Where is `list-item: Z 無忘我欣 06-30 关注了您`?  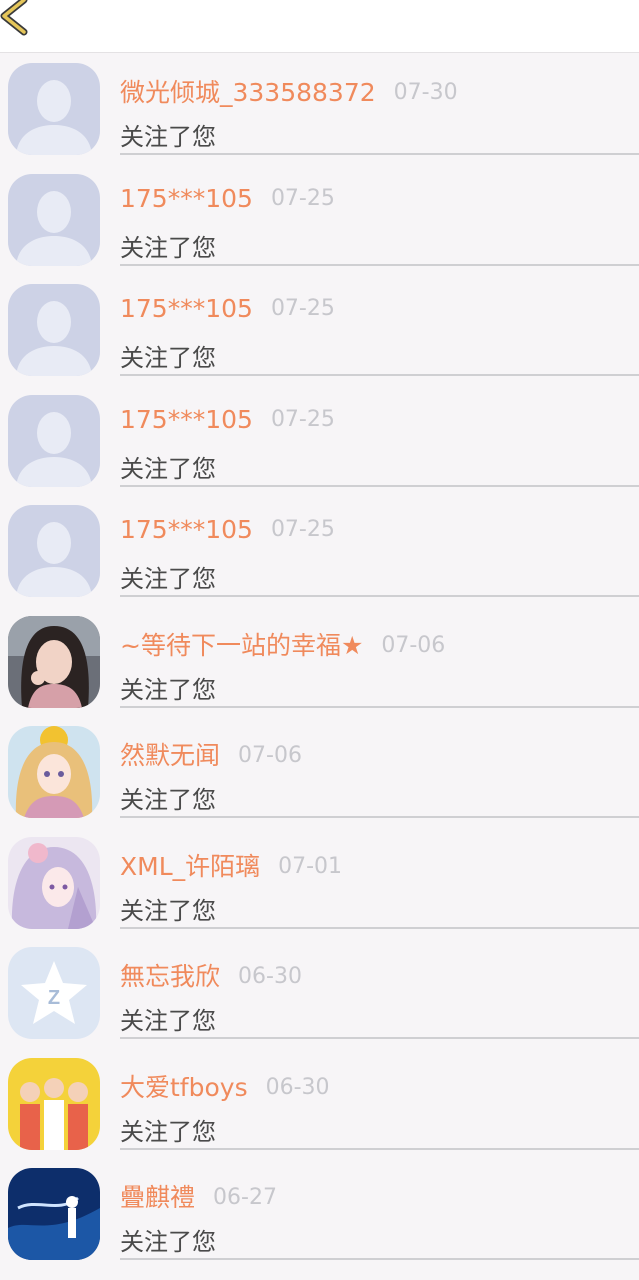 list-item: Z 無忘我欣 06-30 关注了您 is located at coordinates (319, 992).